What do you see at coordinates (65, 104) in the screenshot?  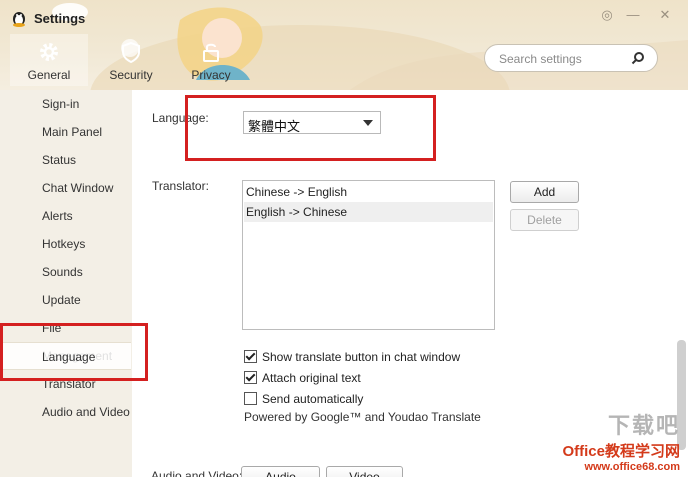 I see `sidebar-item-sign-in: Sign-in` at bounding box center [65, 104].